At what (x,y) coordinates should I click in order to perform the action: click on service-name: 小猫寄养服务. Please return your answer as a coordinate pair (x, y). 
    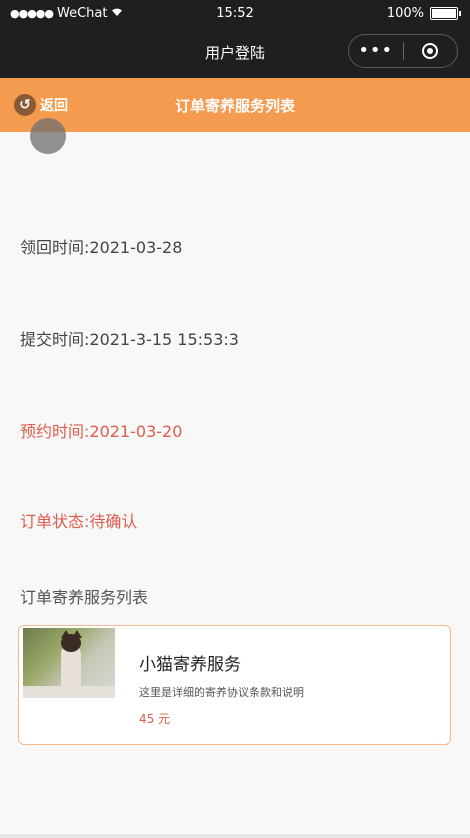
    Looking at the image, I should click on (190, 665).